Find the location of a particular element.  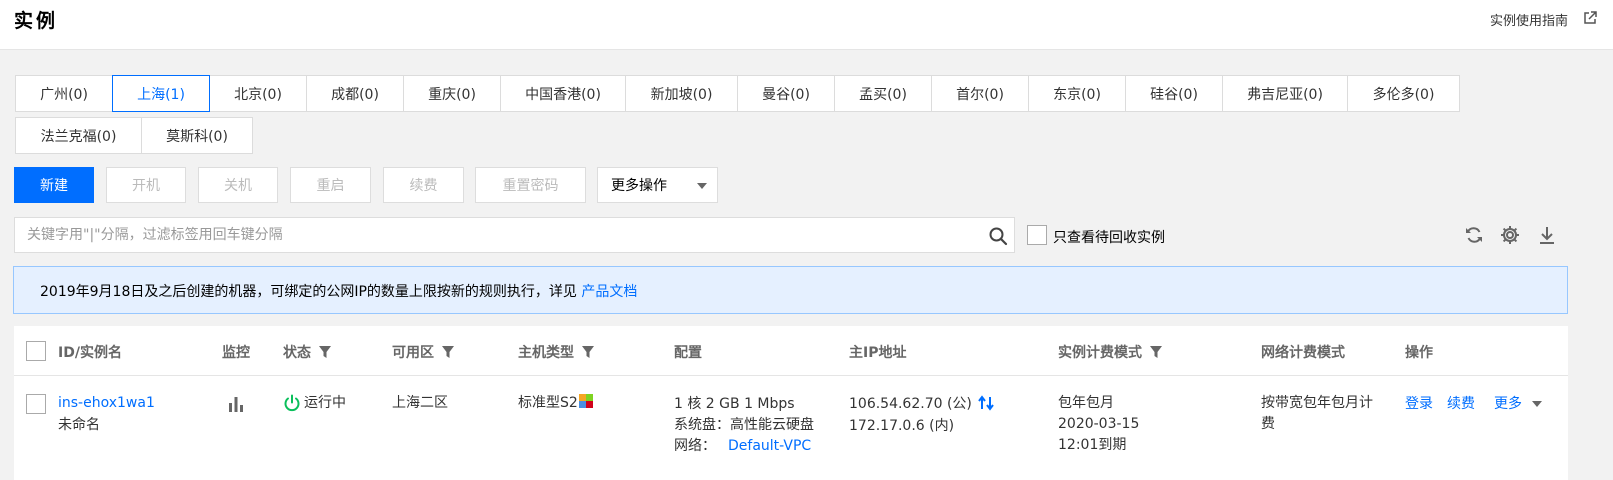

select-all-checkbox is located at coordinates (36, 351).